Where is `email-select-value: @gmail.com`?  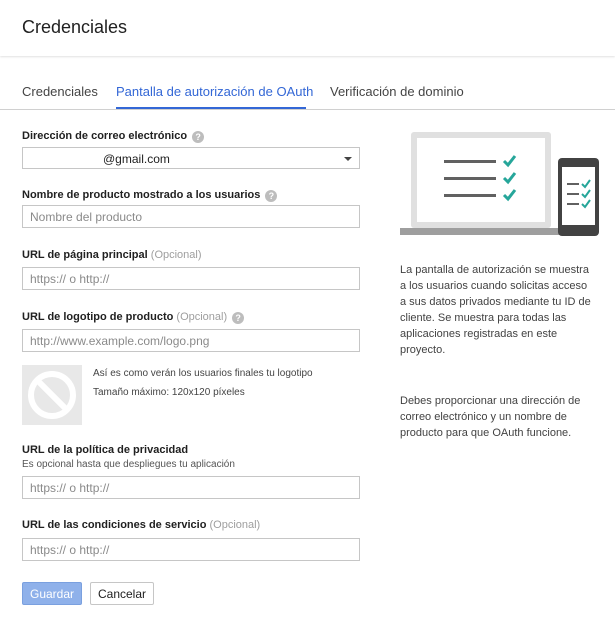 email-select-value: @gmail.com is located at coordinates (136, 159).